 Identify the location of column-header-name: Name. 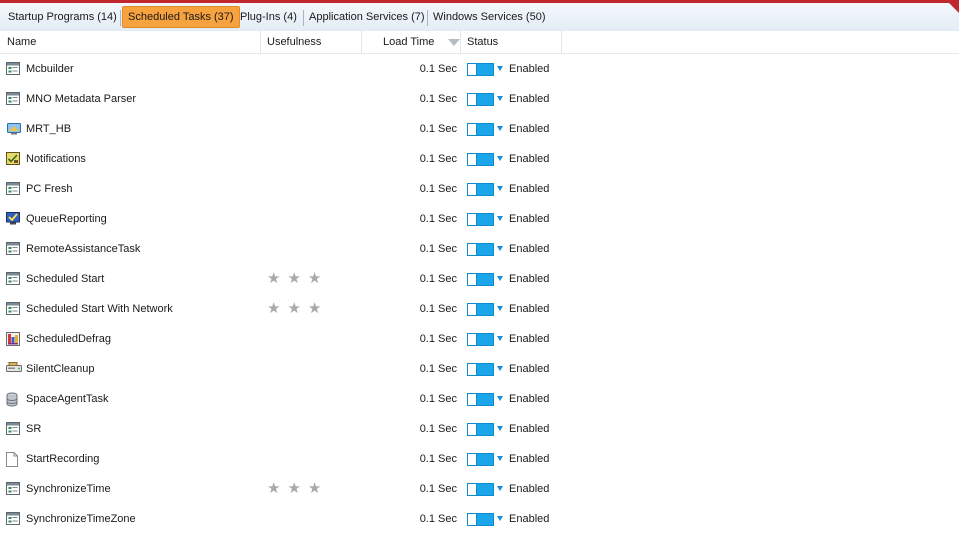
(21, 42).